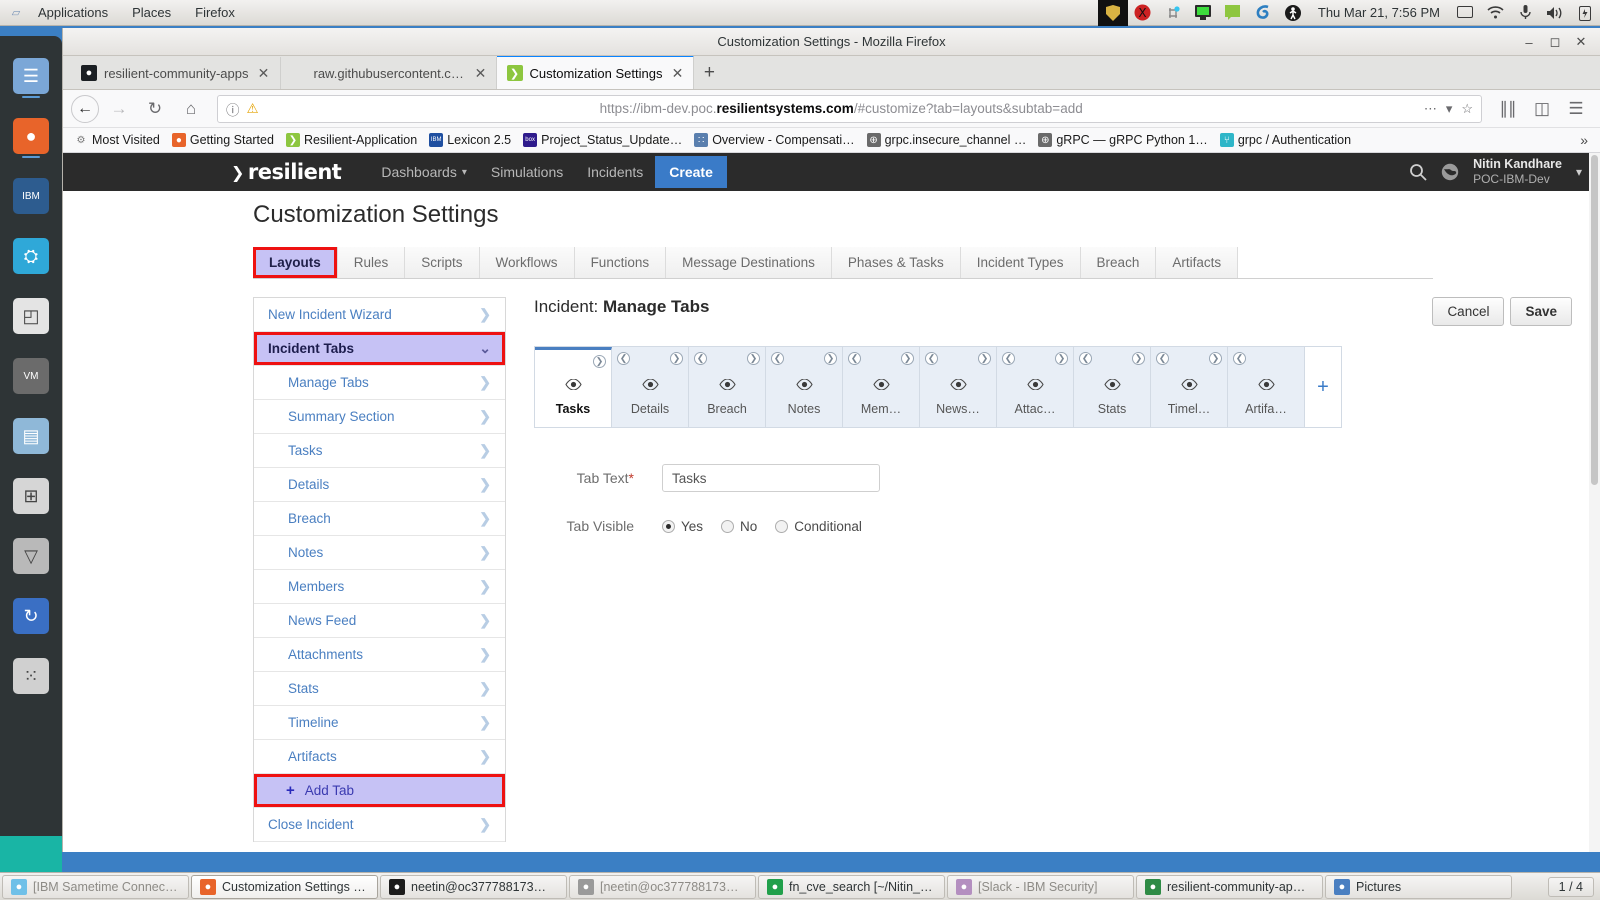  I want to click on incident-tab-card: ❮ ❯ Details, so click(650, 387).